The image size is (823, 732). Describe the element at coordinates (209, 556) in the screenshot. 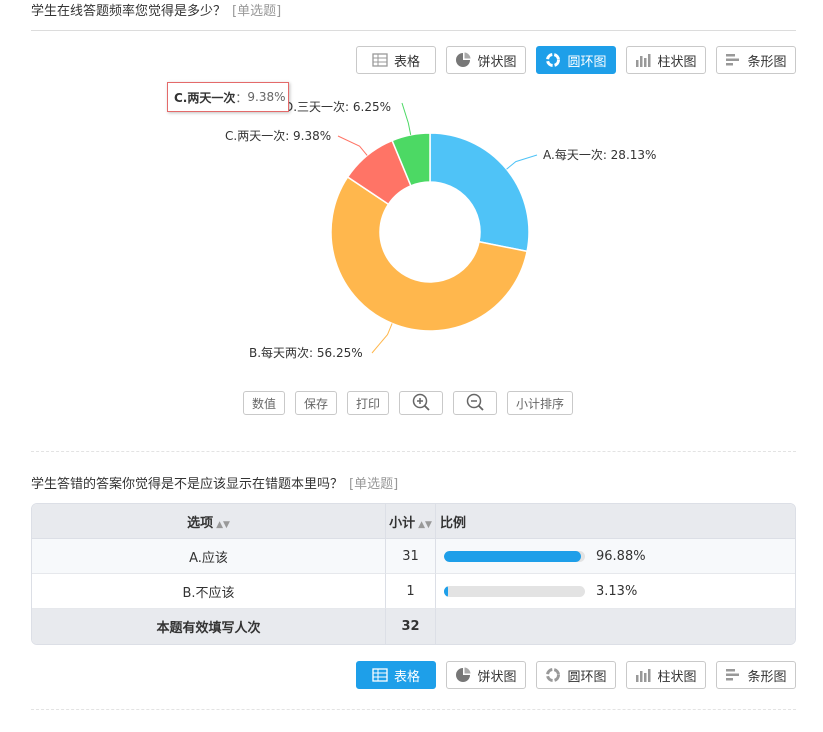

I see `option-cell: A.应该` at that location.